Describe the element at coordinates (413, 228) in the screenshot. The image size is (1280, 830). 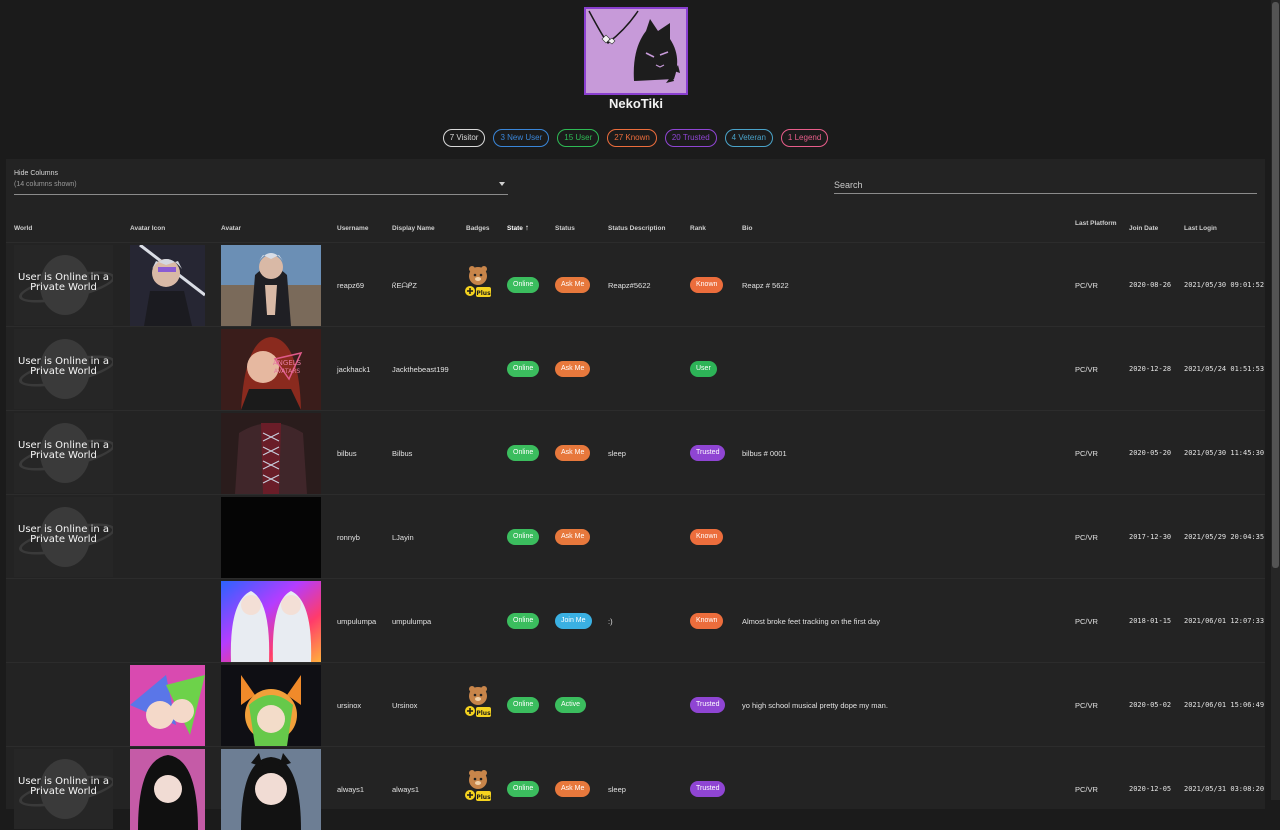
I see `col-display-name: Display Name` at that location.